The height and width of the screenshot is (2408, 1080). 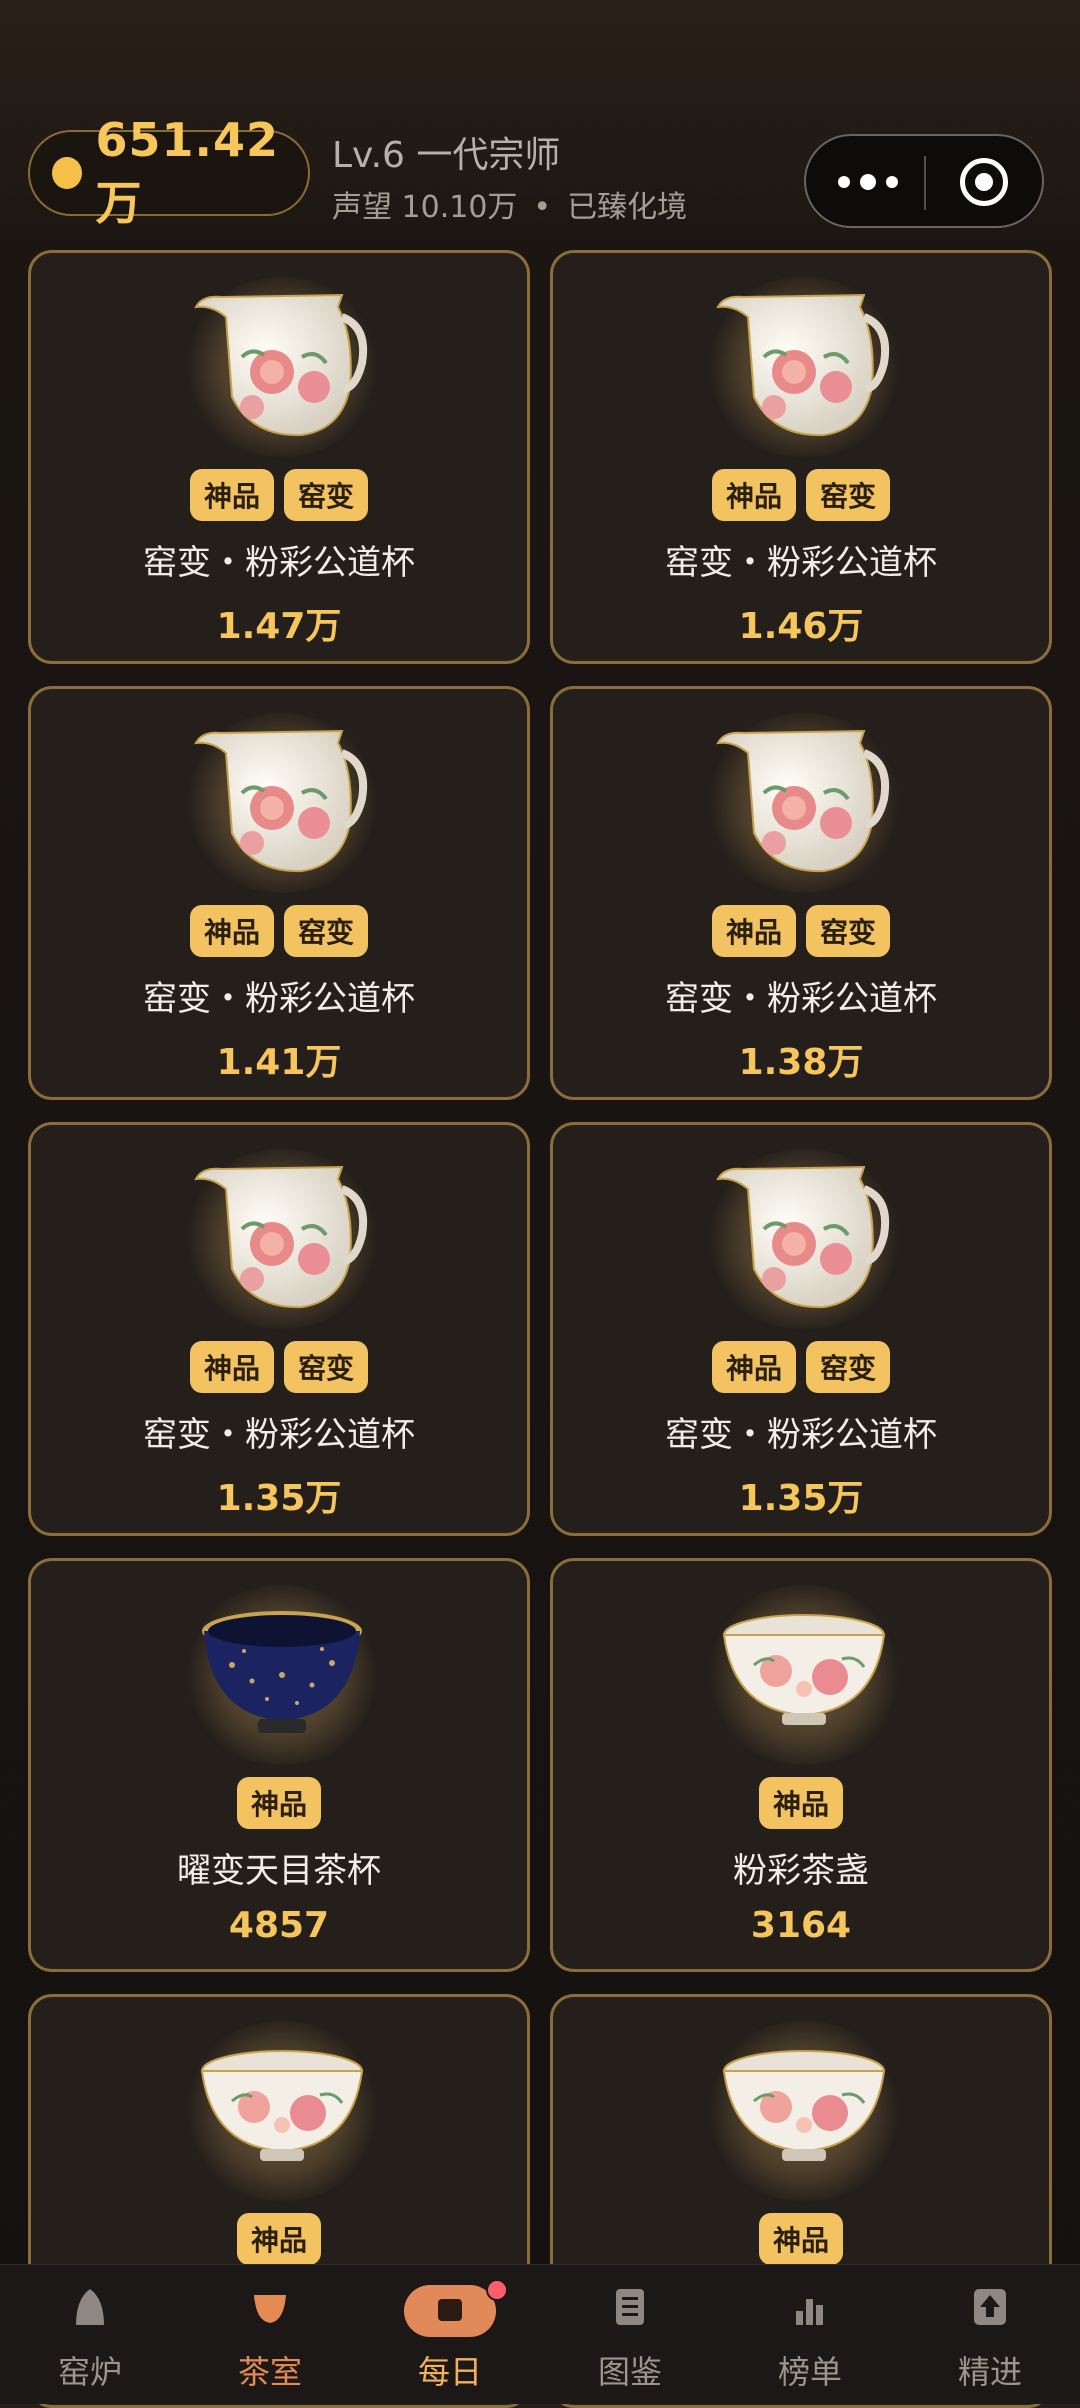 I want to click on daily-gift-icon, so click(x=456, y=2308).